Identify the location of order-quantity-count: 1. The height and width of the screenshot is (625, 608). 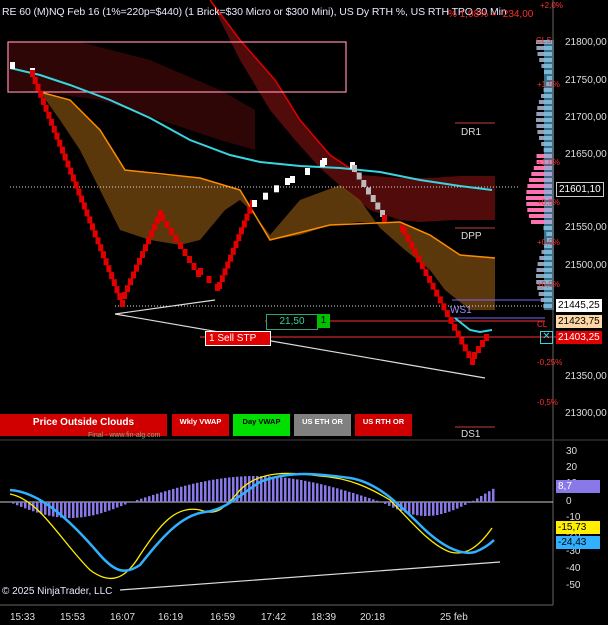
(323, 321).